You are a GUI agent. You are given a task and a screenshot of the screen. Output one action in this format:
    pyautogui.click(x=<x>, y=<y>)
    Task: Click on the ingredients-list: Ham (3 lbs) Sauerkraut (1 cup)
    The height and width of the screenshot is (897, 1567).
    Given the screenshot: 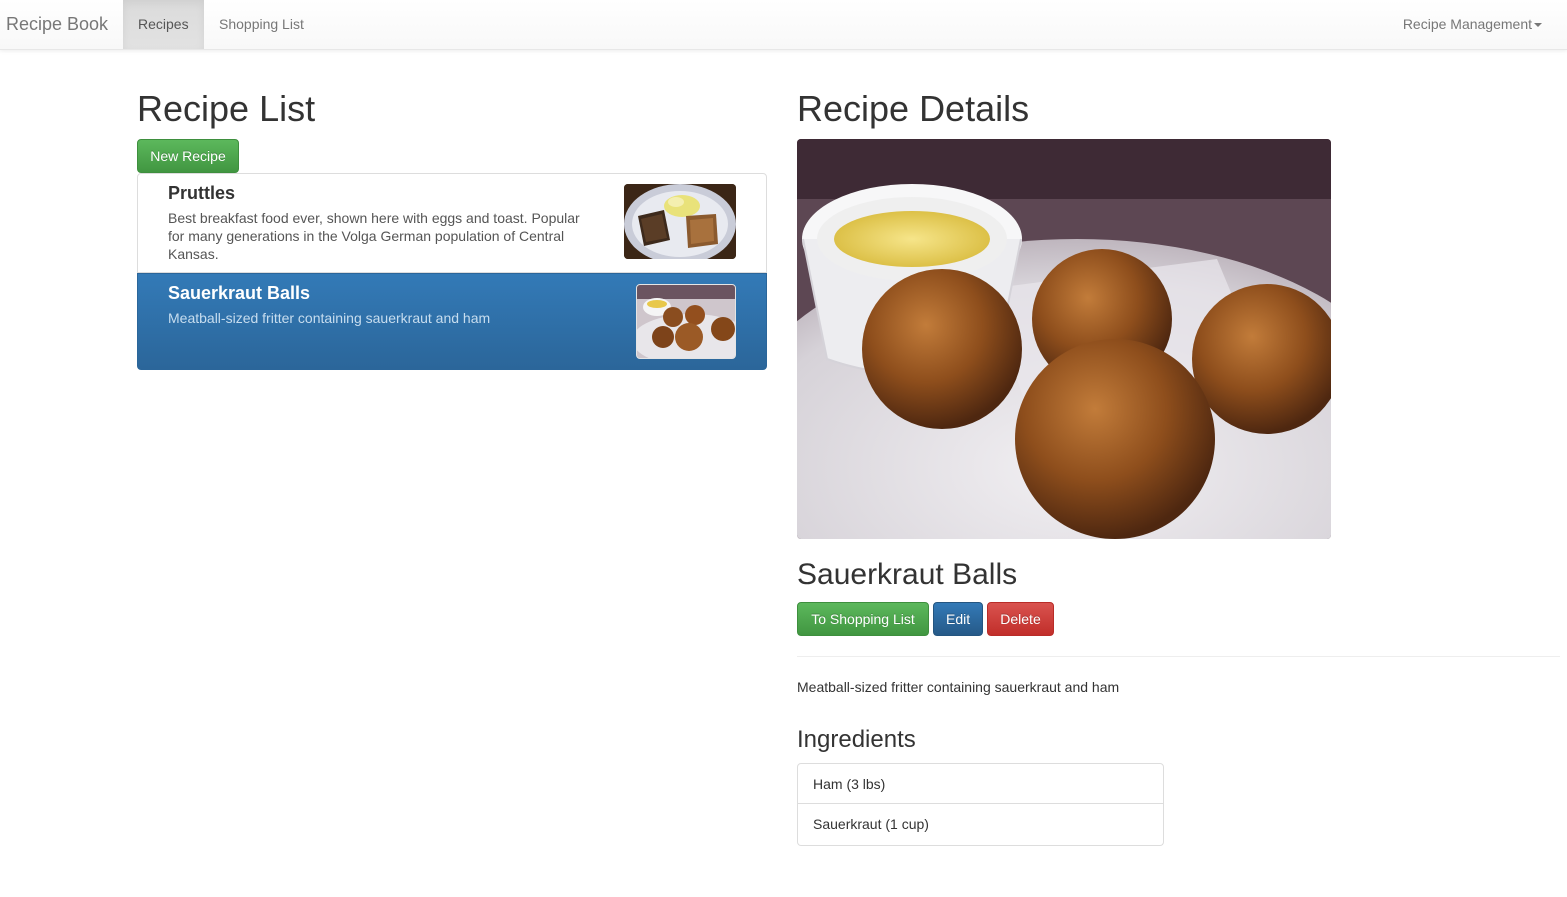 What is the action you would take?
    pyautogui.click(x=980, y=804)
    